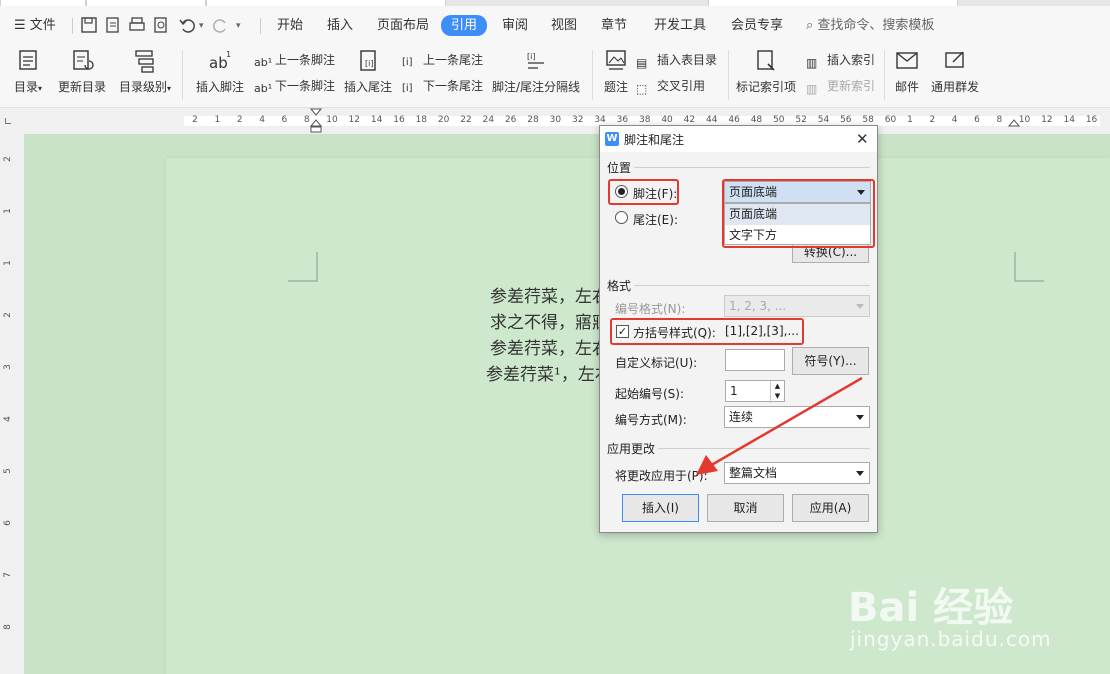  I want to click on ruler-number: 5, so click(7, 471).